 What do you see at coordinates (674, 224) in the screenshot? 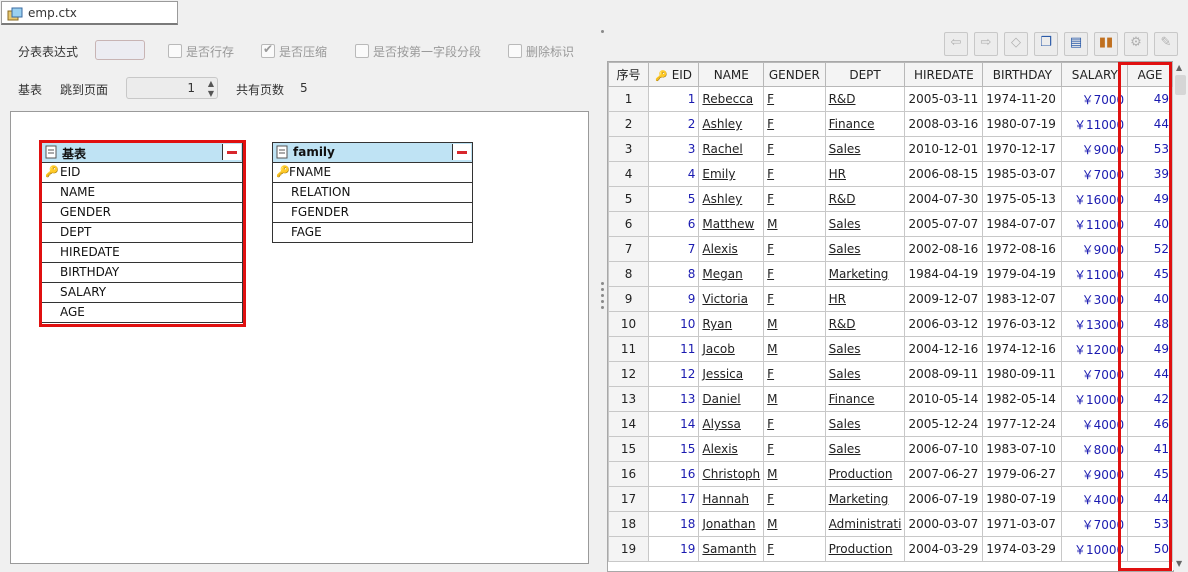
I see `eid-cell: 6` at bounding box center [674, 224].